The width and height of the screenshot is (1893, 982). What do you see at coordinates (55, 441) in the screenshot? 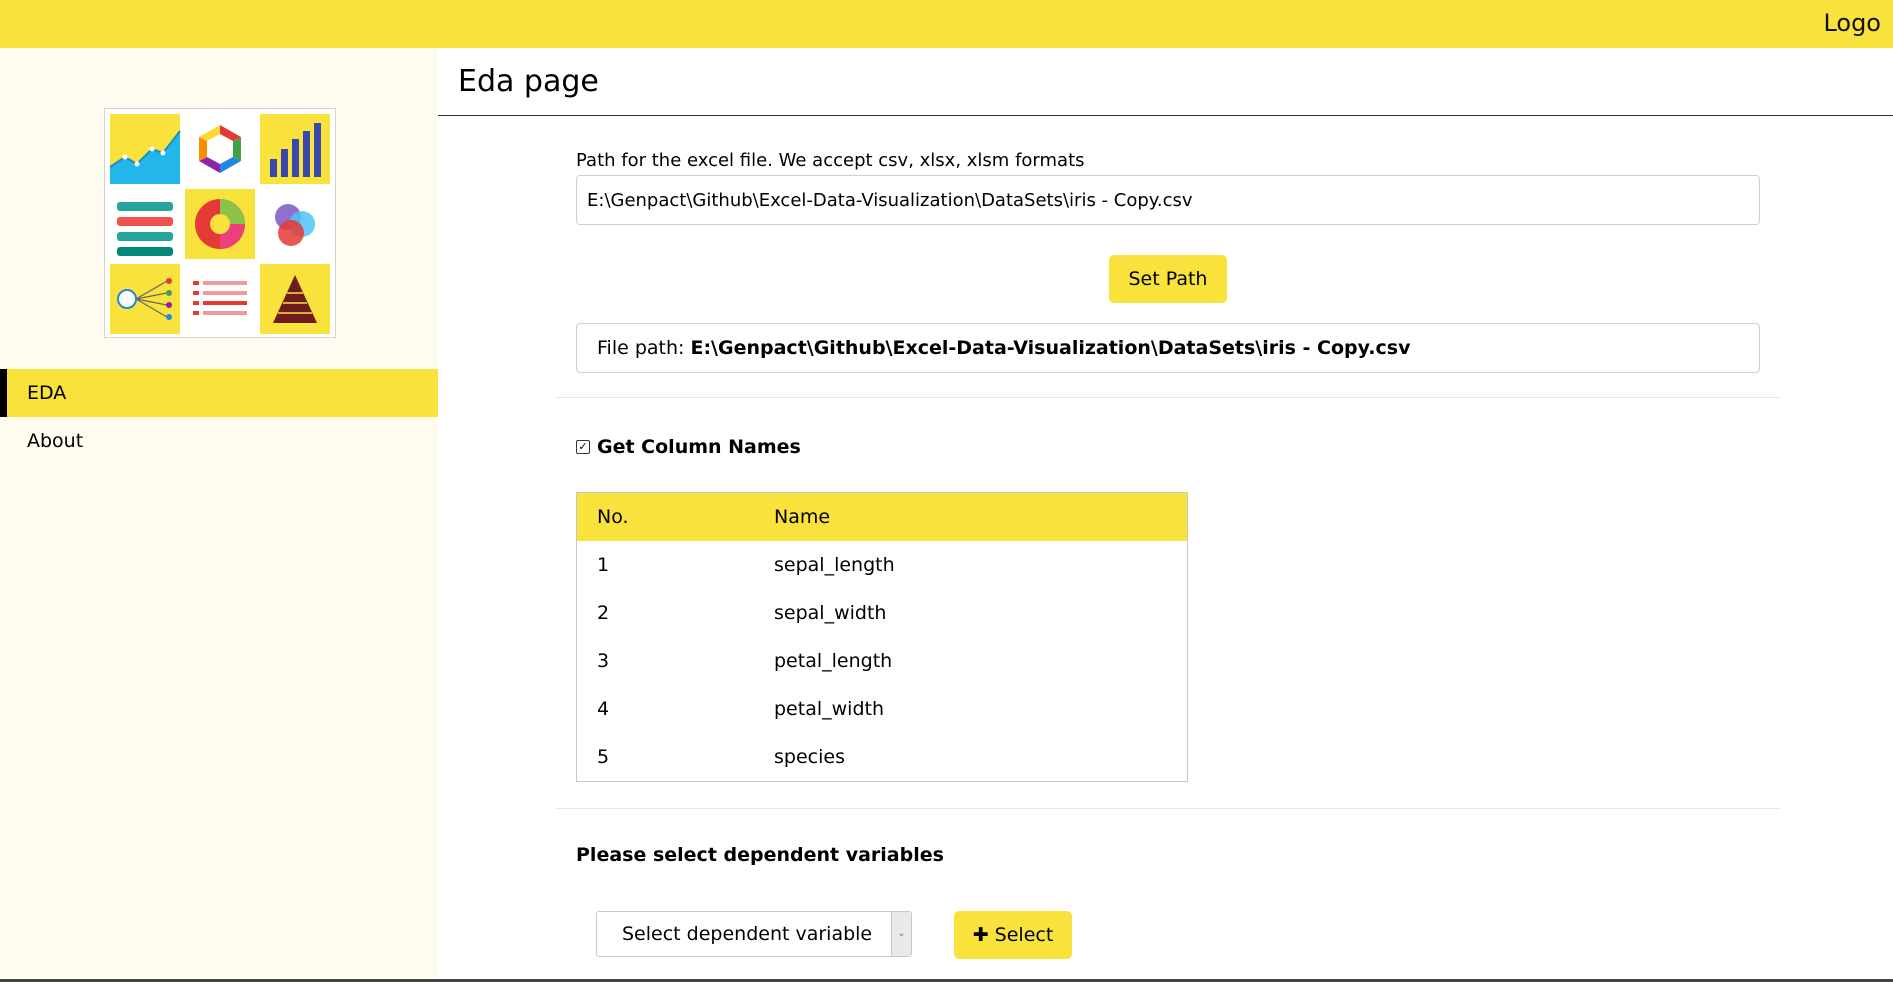
I see `sidebar-item-label: About` at bounding box center [55, 441].